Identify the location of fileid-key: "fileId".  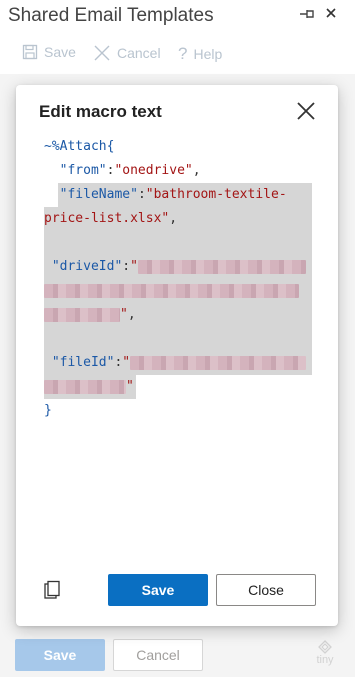
(83, 362).